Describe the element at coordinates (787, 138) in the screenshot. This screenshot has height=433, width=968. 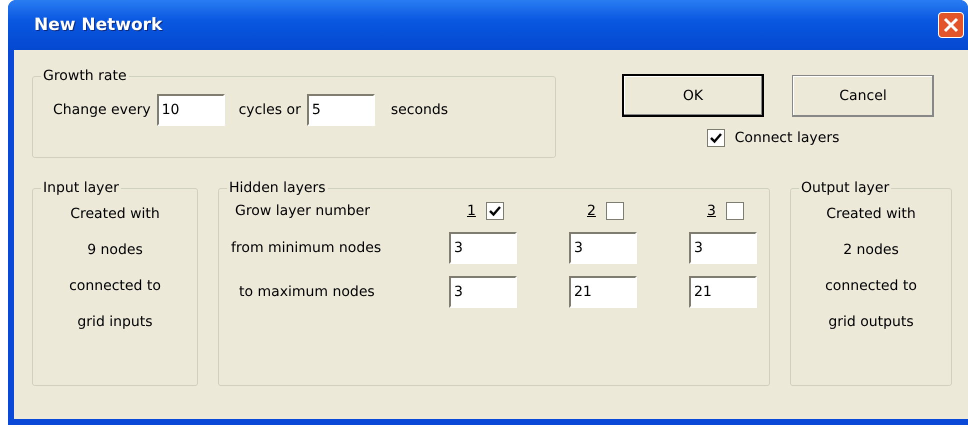
I see `checkbox-label: Connect layers` at that location.